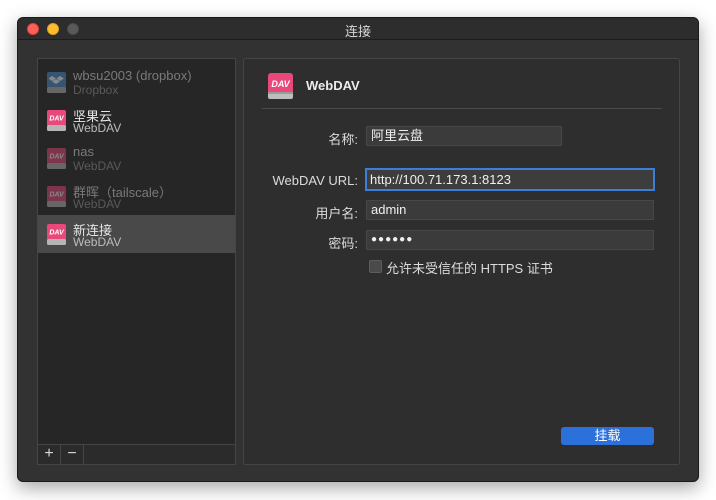 The width and height of the screenshot is (716, 500). Describe the element at coordinates (136, 158) in the screenshot. I see `connection-item: DAV nas WebDAV` at that location.